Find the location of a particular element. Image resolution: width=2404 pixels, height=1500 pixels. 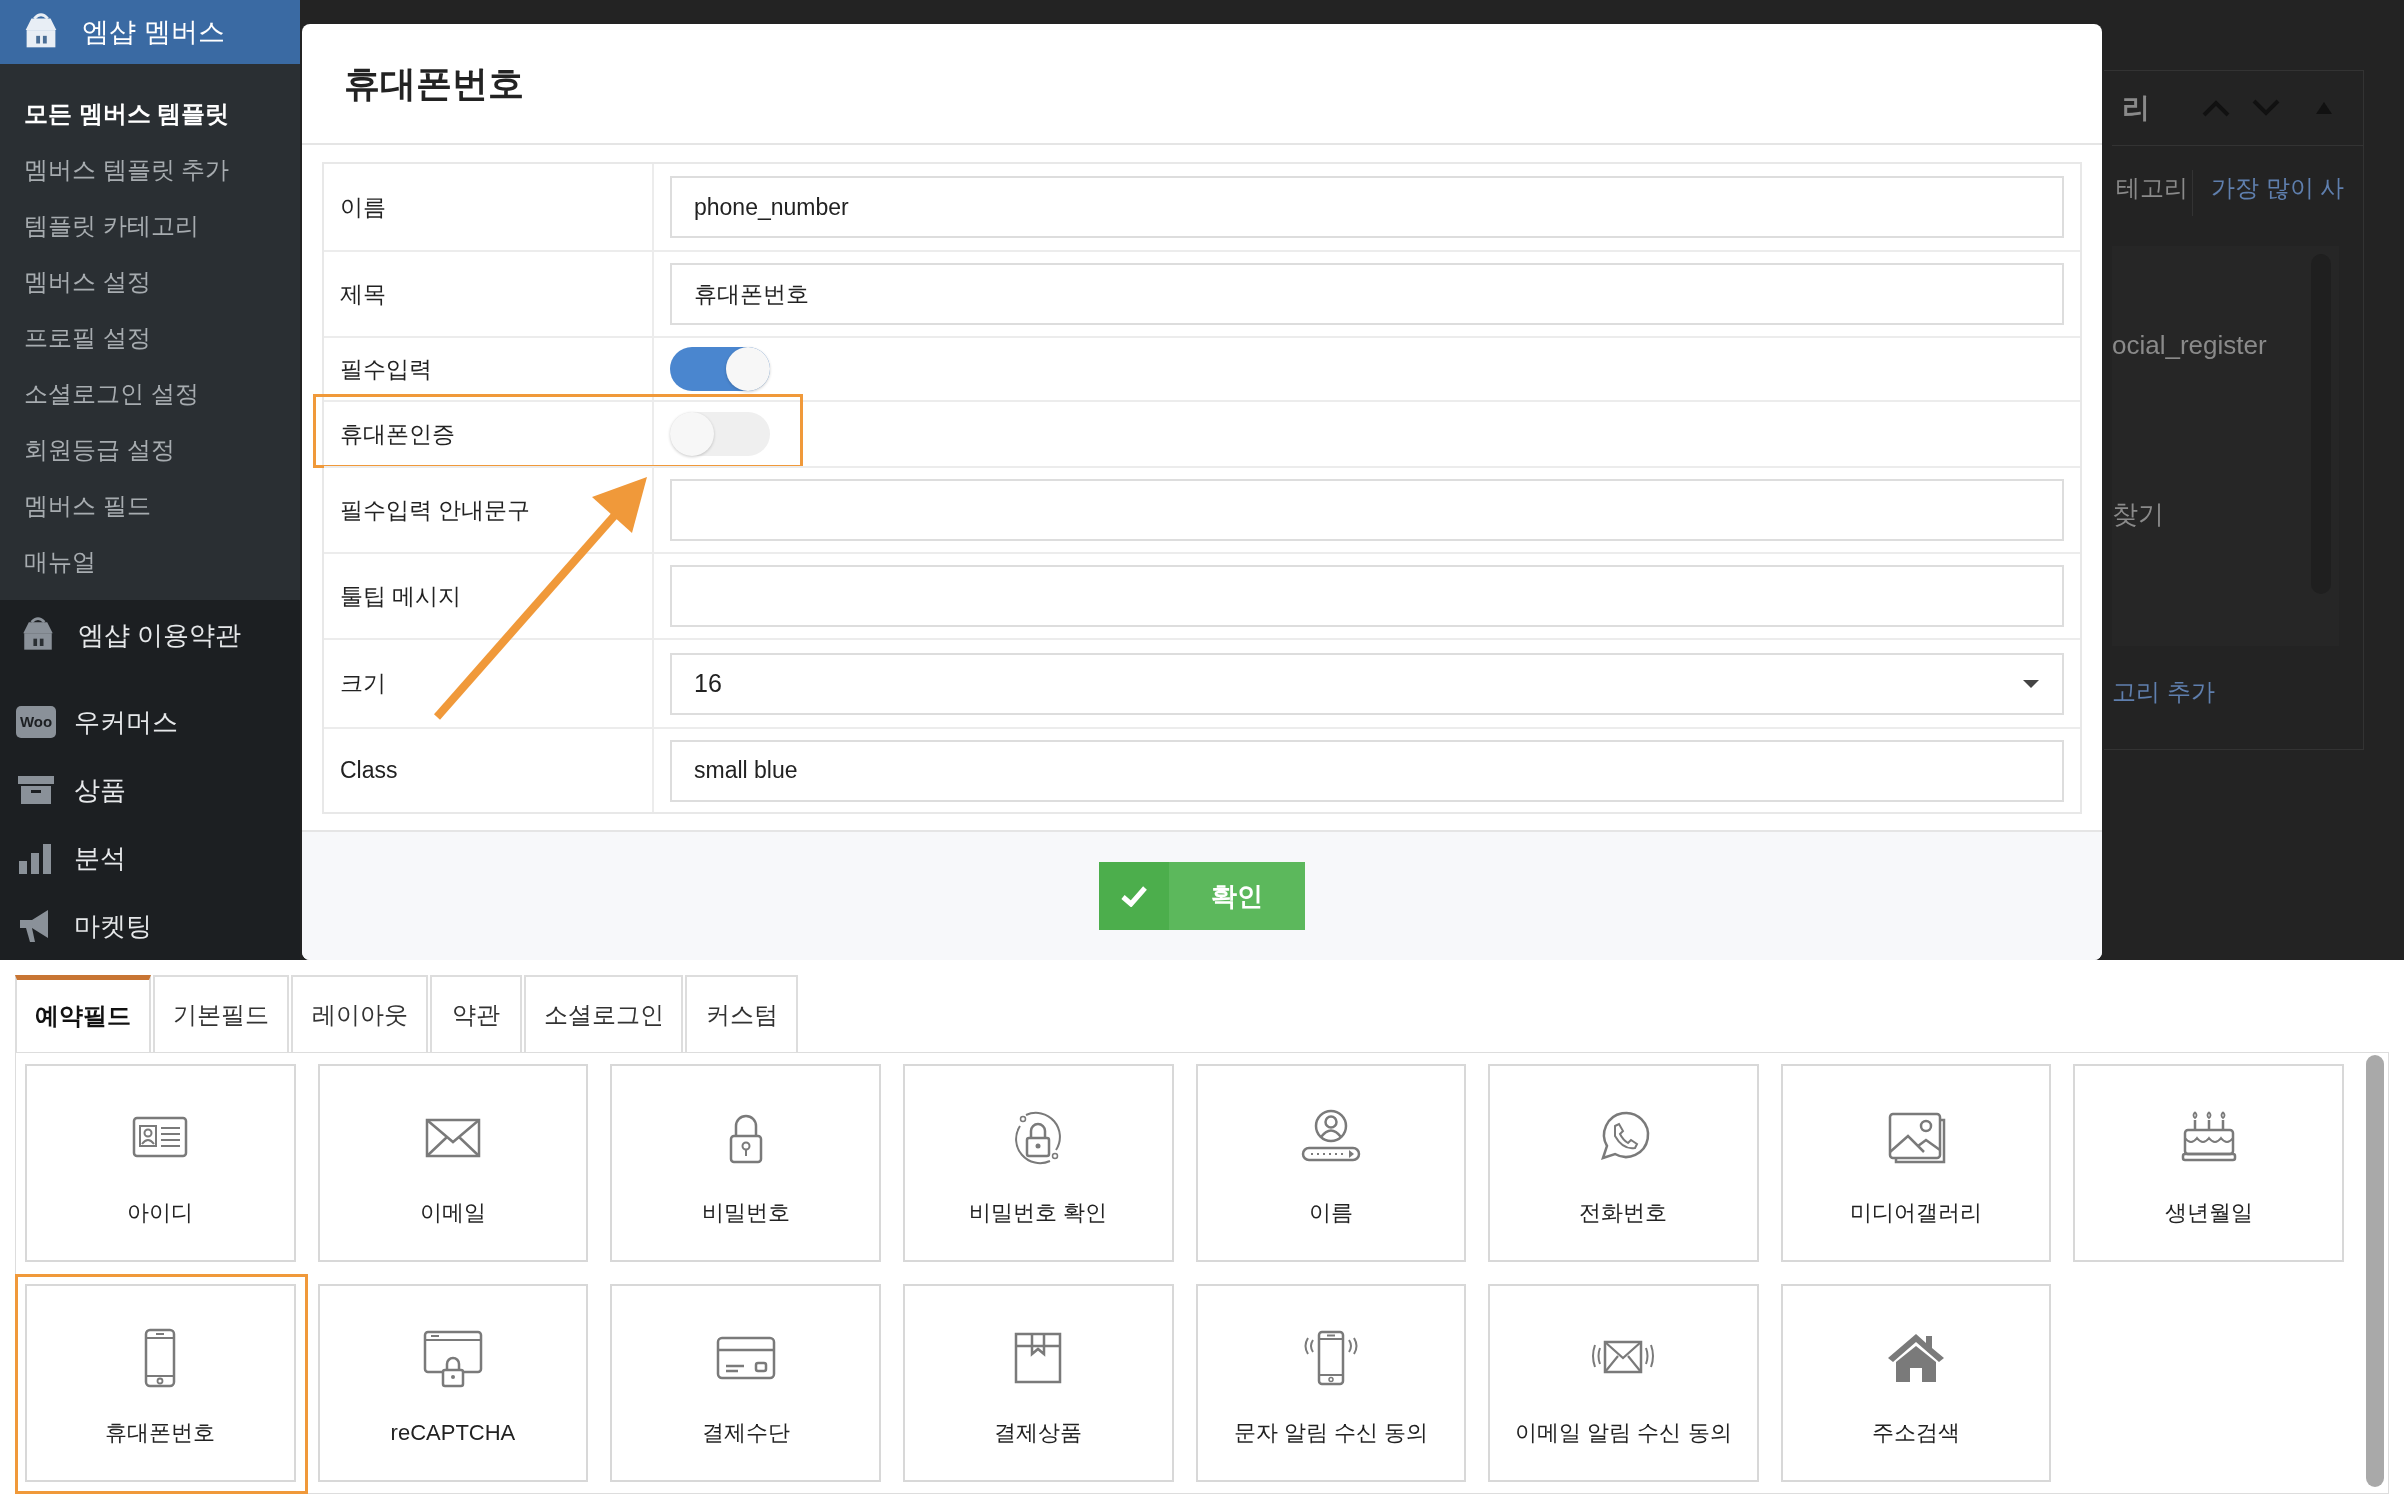

field-tile: 휴대폰번호 is located at coordinates (160, 1383).